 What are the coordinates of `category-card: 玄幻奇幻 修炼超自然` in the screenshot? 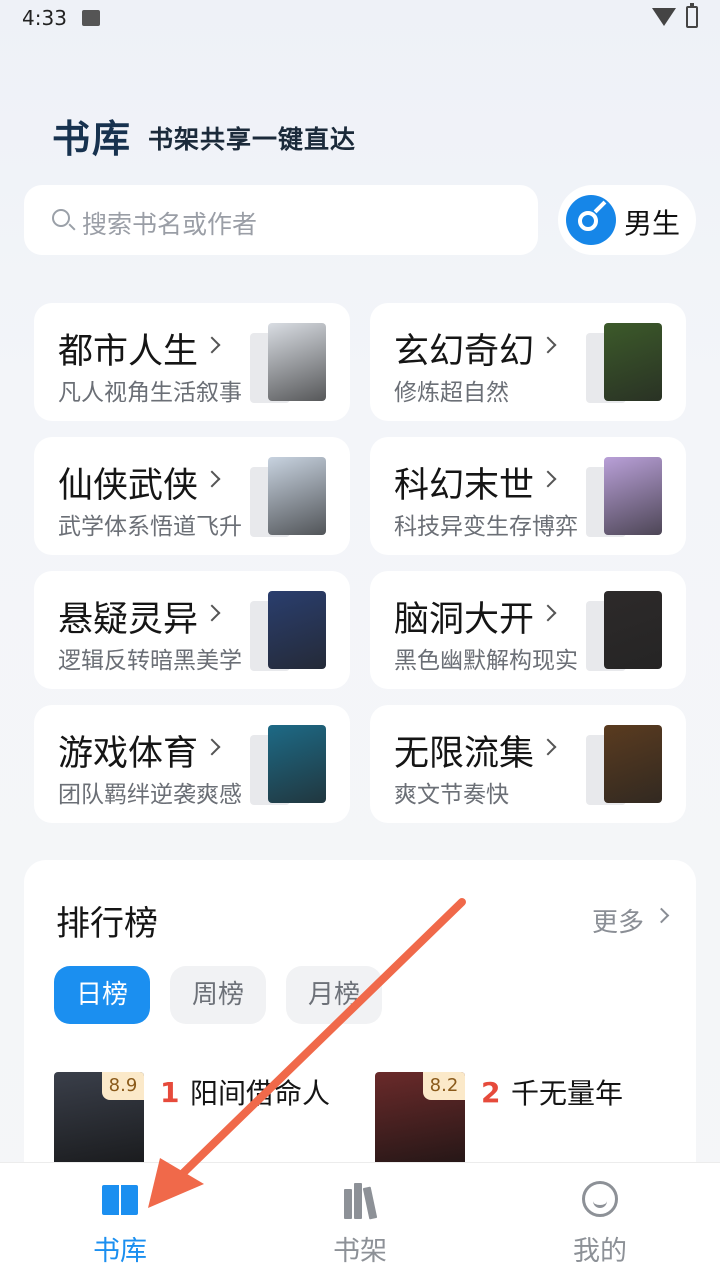 It's located at (528, 362).